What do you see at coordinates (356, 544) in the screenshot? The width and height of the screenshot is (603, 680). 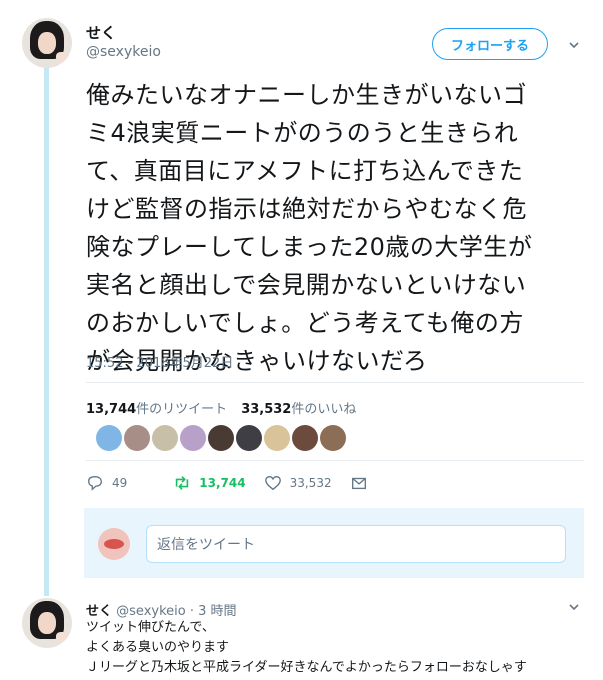 I see `reply-input: 返信をツイート` at bounding box center [356, 544].